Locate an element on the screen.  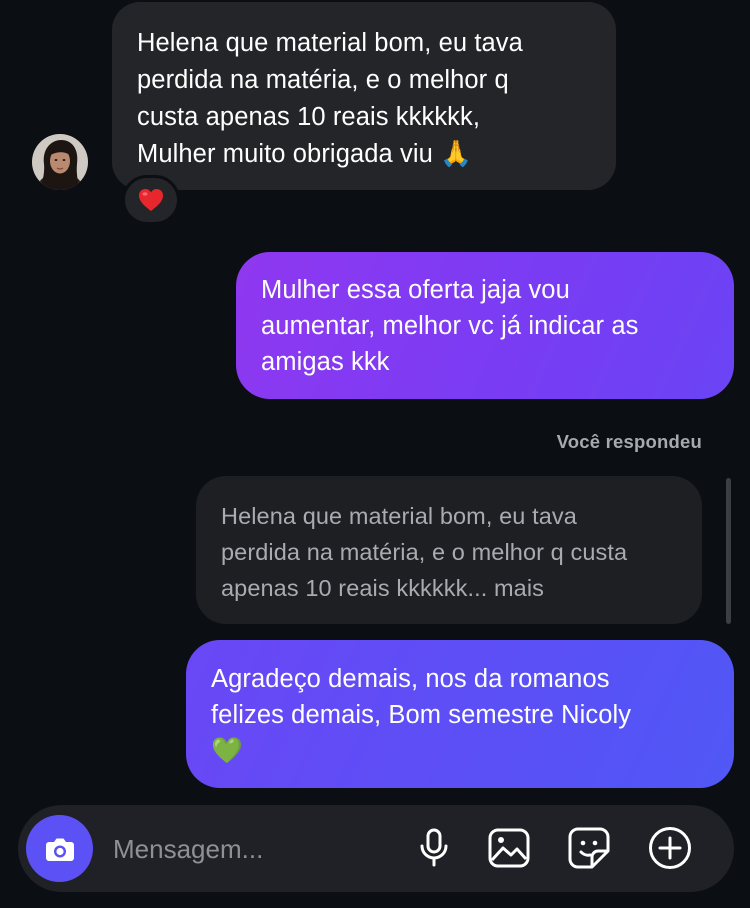
heart-reaction: ❤️ is located at coordinates (151, 200).